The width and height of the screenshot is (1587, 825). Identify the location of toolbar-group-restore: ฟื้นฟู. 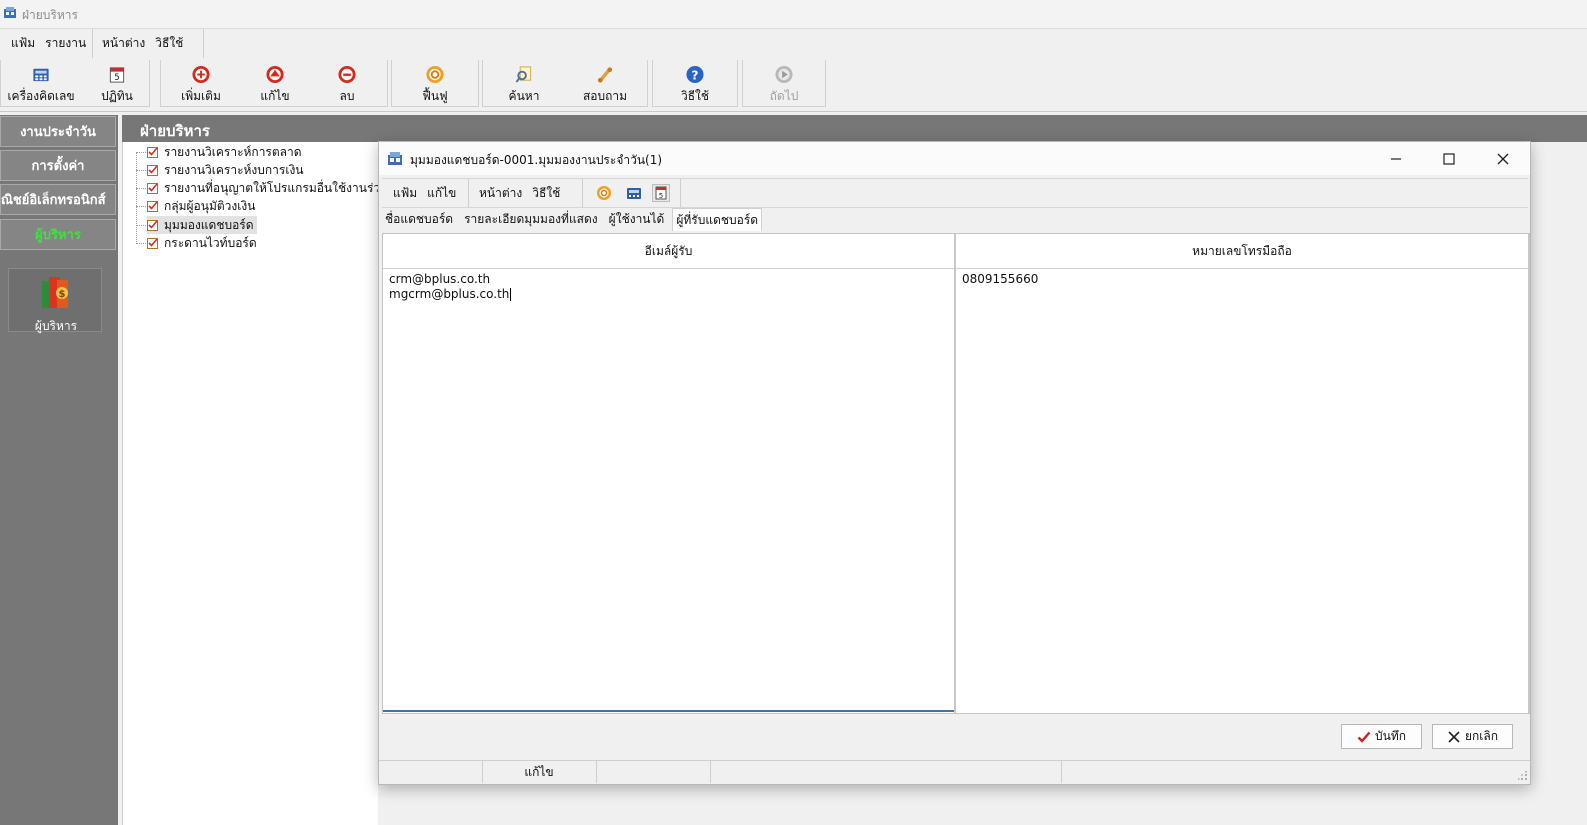
(435, 83).